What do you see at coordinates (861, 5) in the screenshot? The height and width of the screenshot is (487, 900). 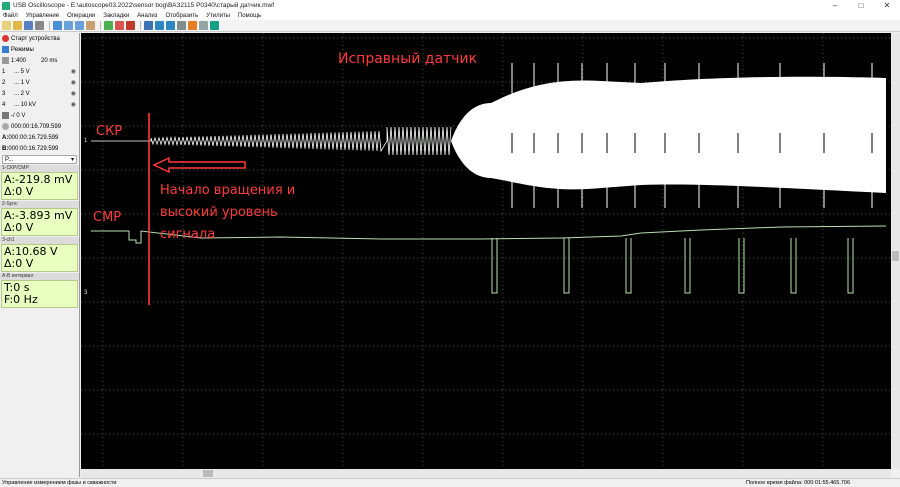 I see `maximize-button: □` at bounding box center [861, 5].